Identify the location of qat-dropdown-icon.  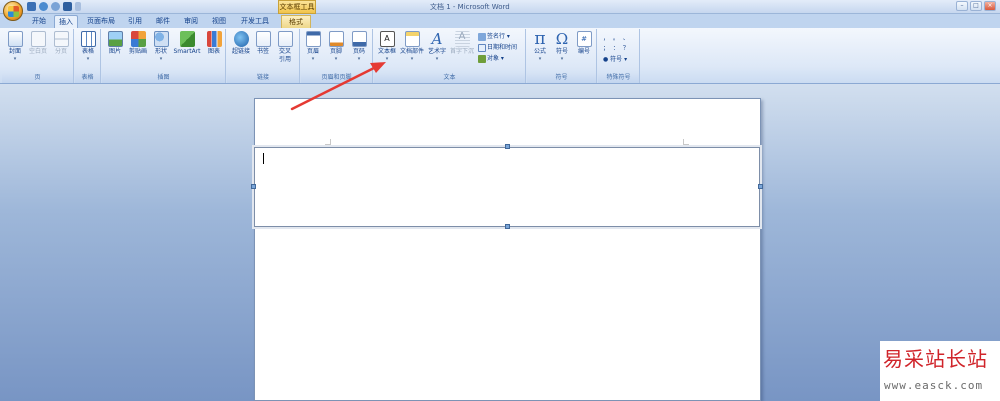
(78, 6).